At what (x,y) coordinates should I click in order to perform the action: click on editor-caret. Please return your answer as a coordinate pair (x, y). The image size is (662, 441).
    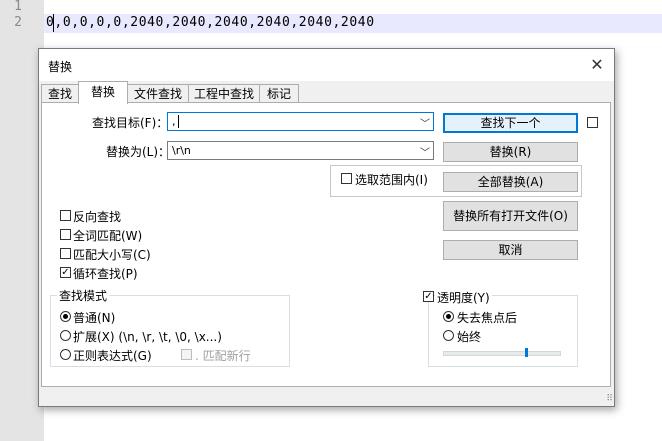
    Looking at the image, I should click on (53, 23).